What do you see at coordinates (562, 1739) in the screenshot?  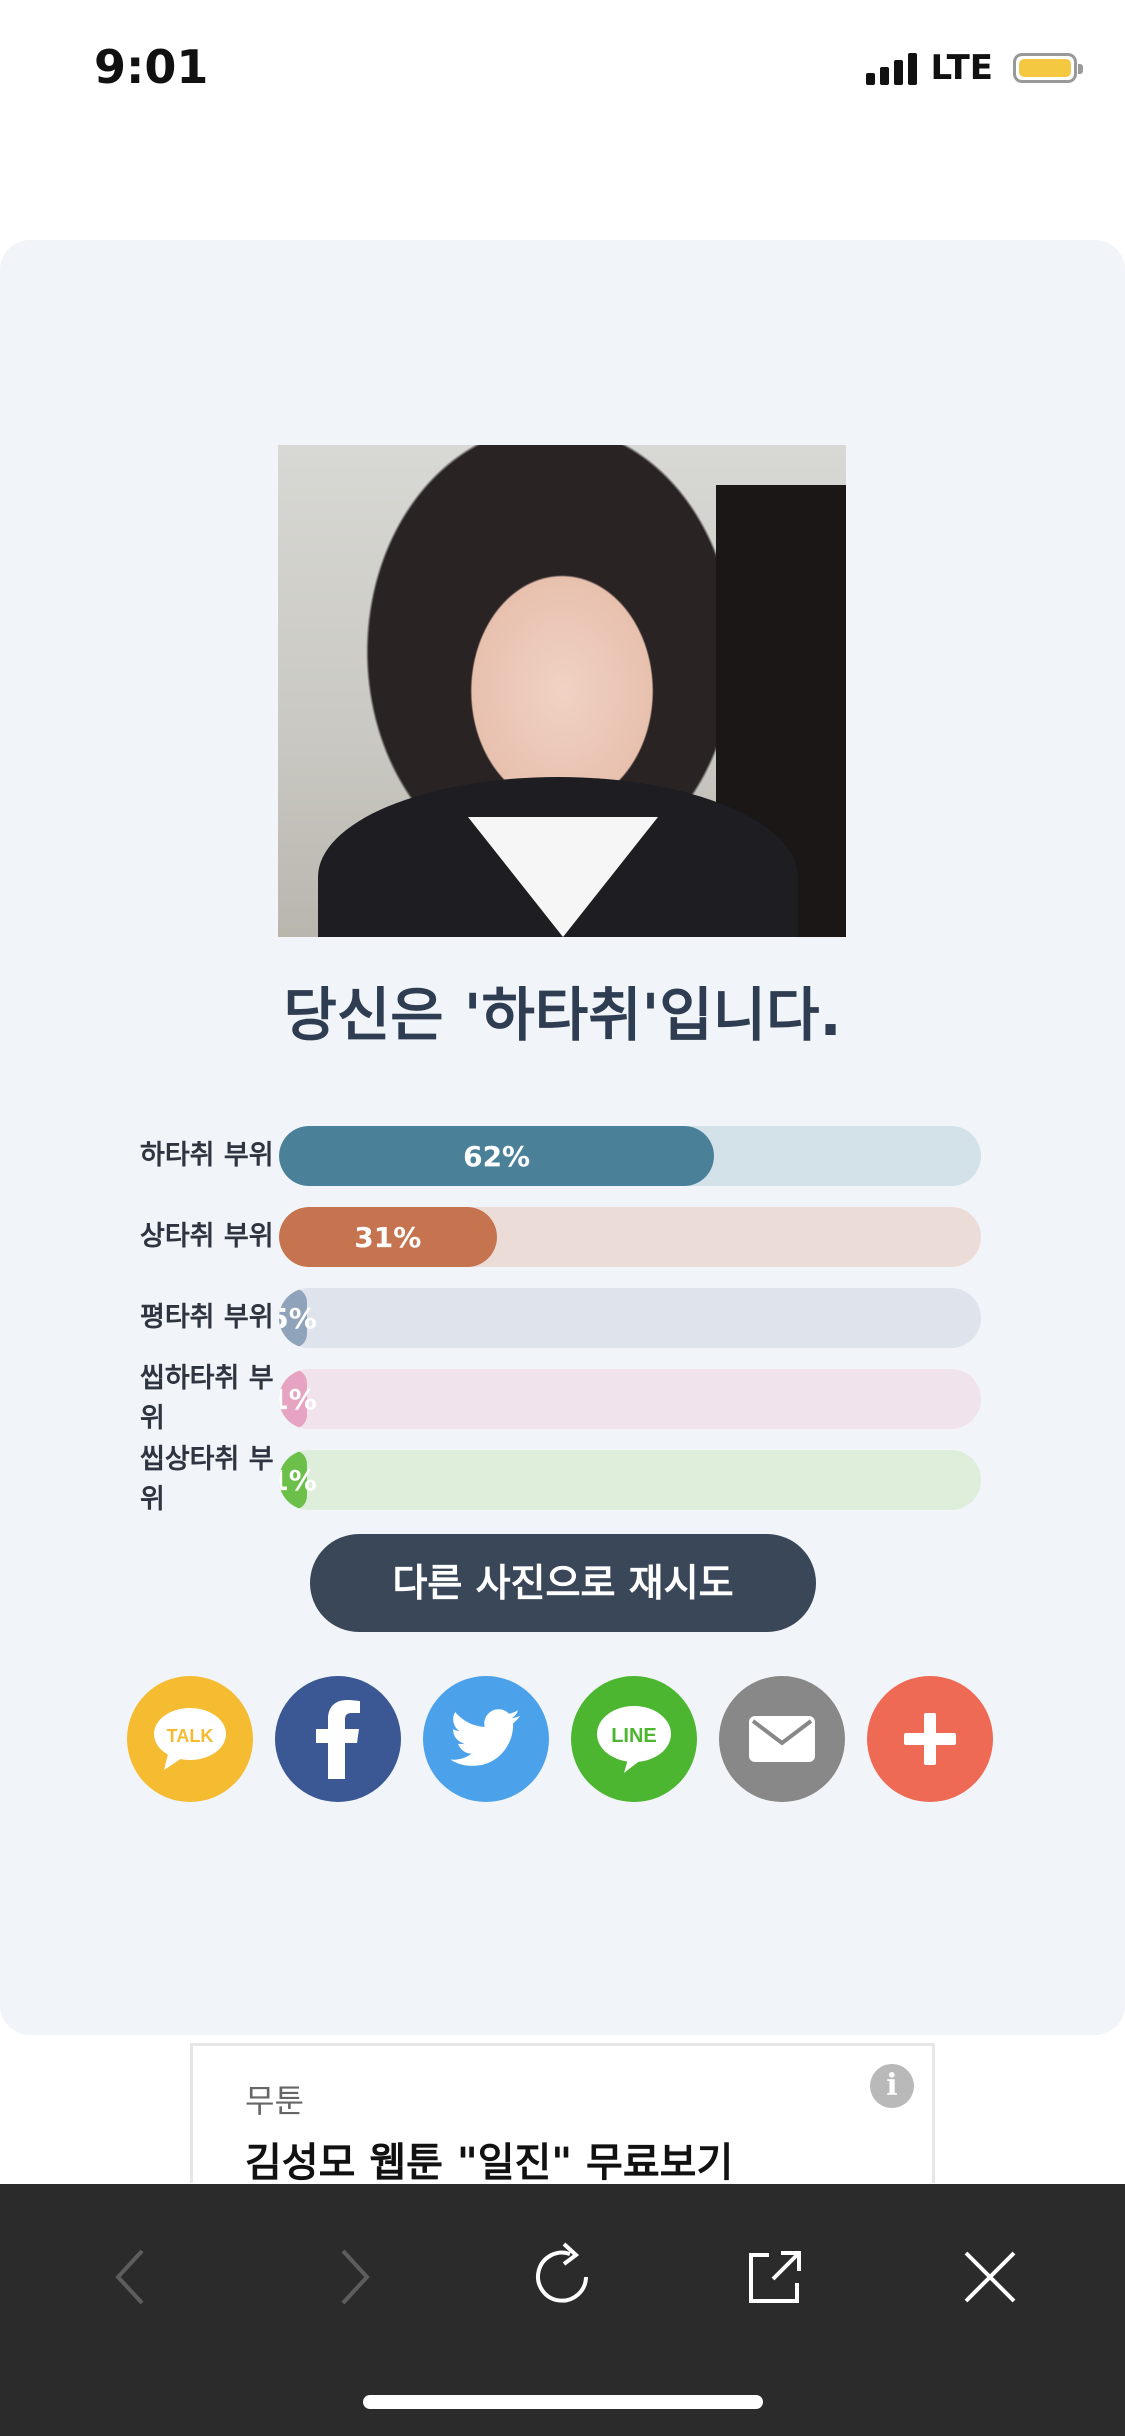 I see `share-buttons: TALK LINE` at bounding box center [562, 1739].